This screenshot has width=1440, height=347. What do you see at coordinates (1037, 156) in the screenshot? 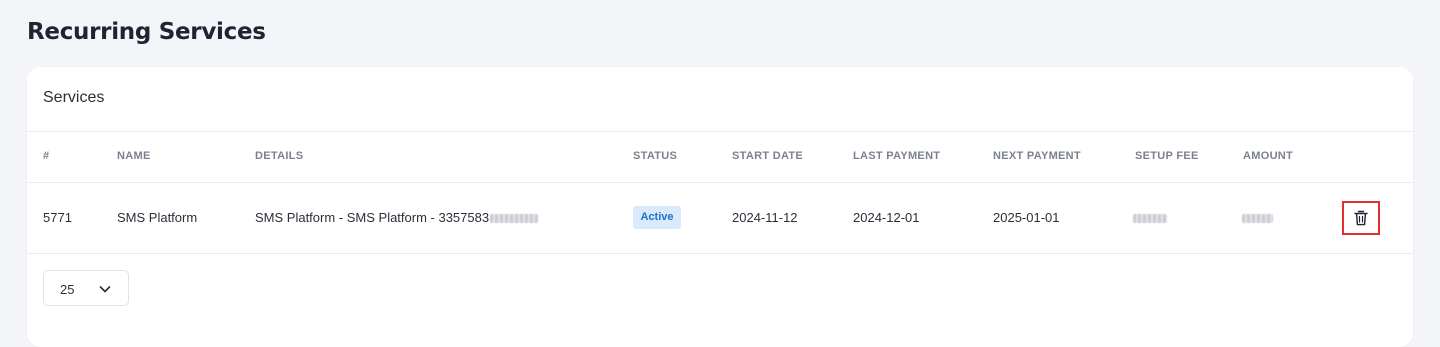
I see `column-header-next-payment: NEXT PAYMENT` at bounding box center [1037, 156].